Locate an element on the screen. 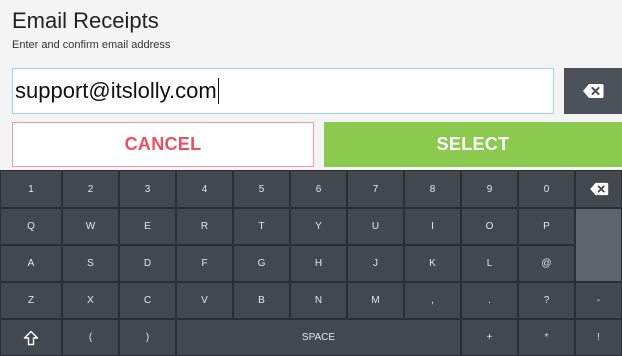 This screenshot has height=356, width=622. key-d: D is located at coordinates (147, 263).